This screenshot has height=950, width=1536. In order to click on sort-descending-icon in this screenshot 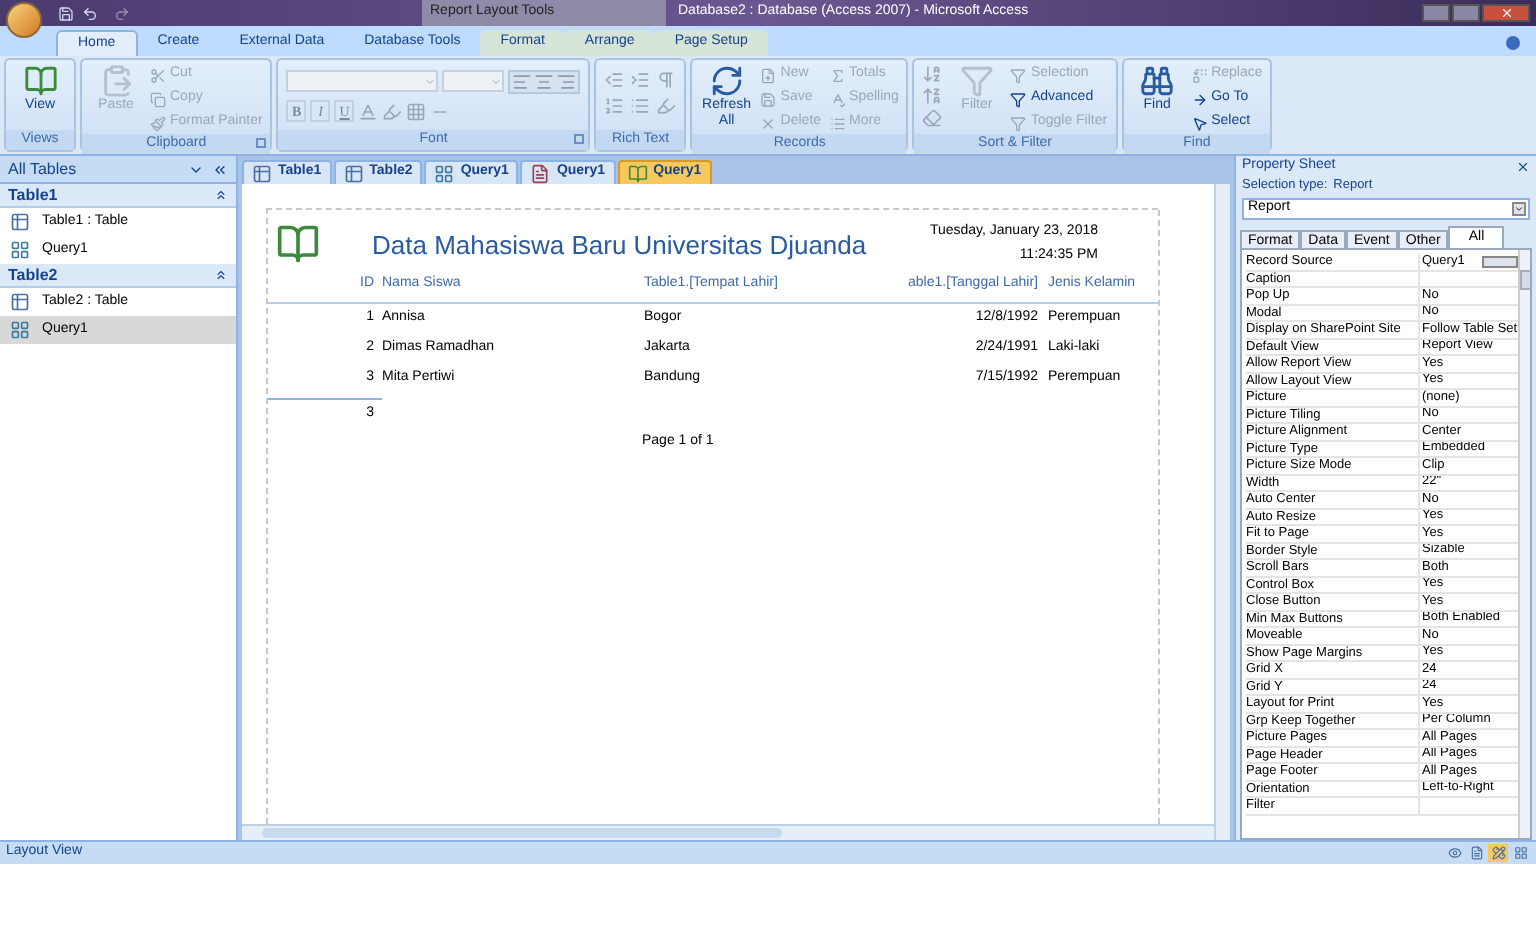, I will do `click(932, 96)`.